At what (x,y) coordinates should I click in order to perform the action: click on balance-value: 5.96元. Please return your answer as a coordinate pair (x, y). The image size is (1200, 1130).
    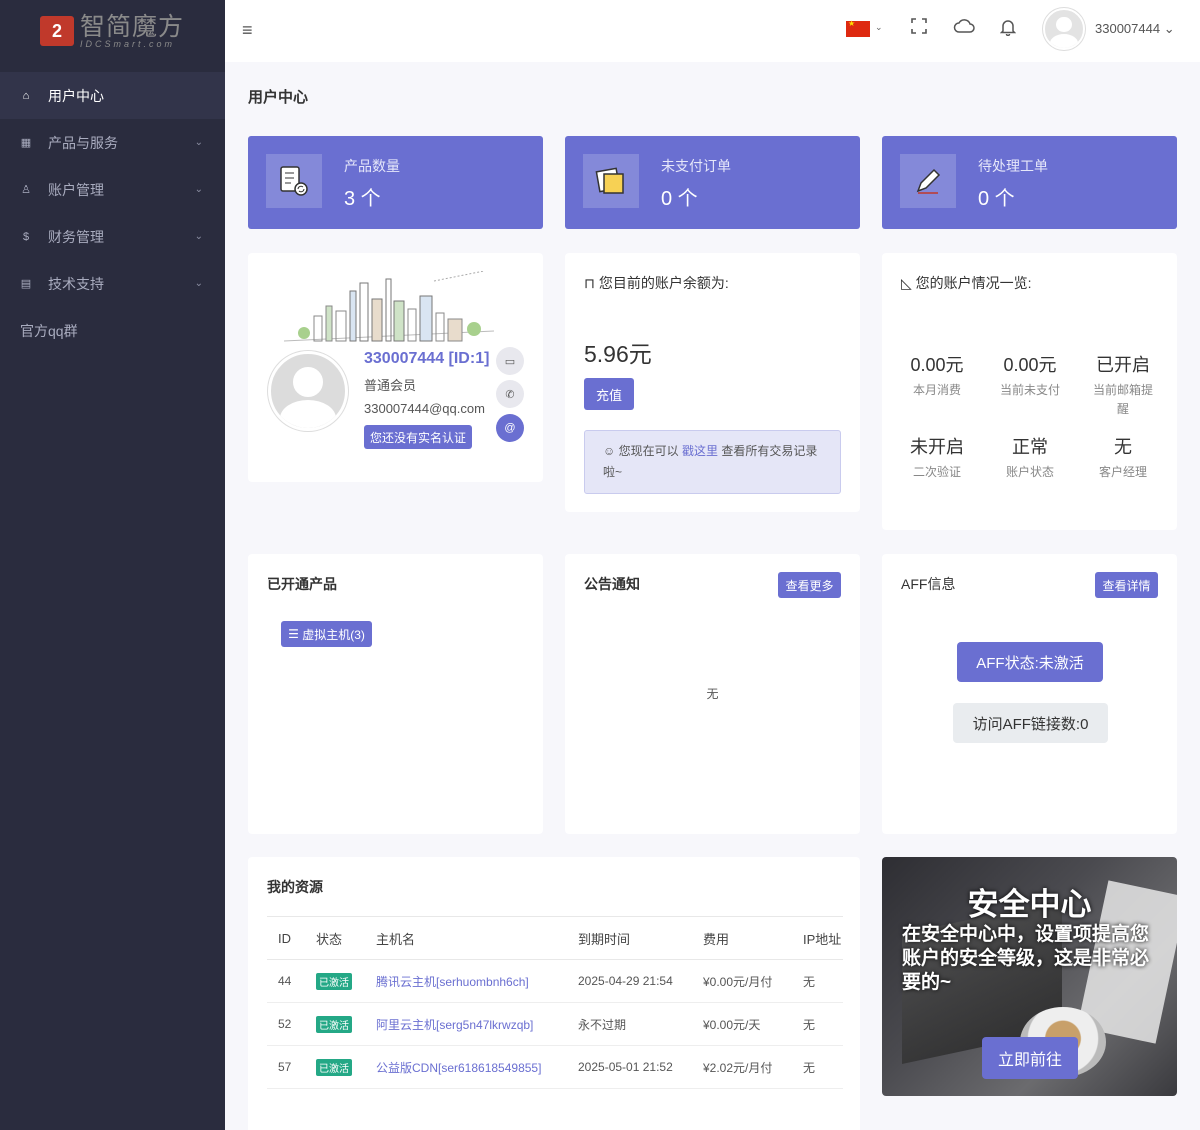
    Looking at the image, I should click on (618, 354).